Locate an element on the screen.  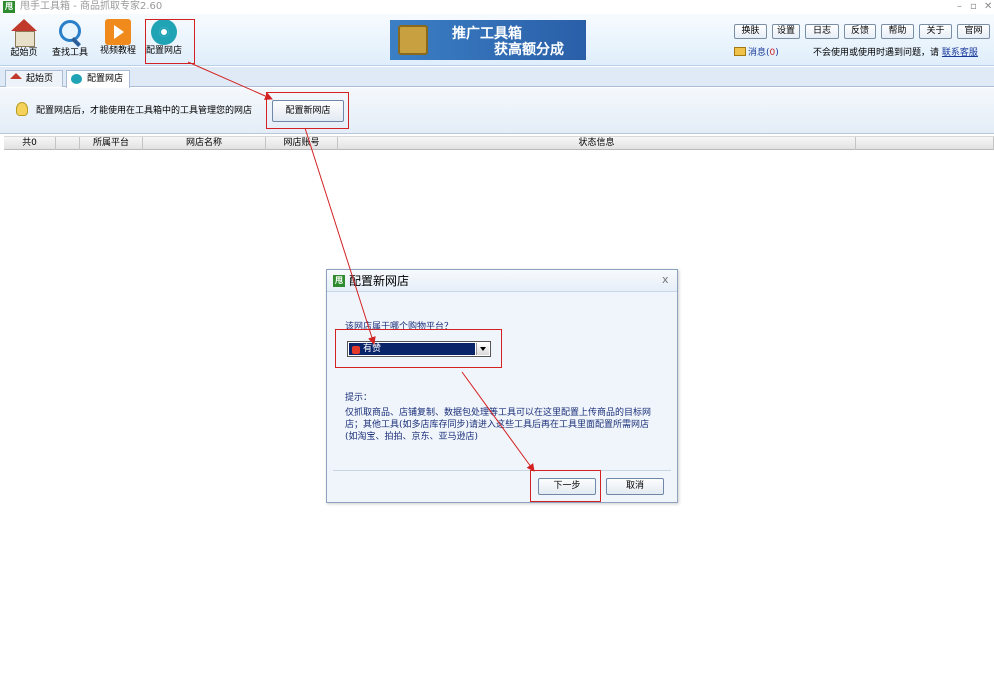
arrow-button-to-select is located at coordinates (340, 236).